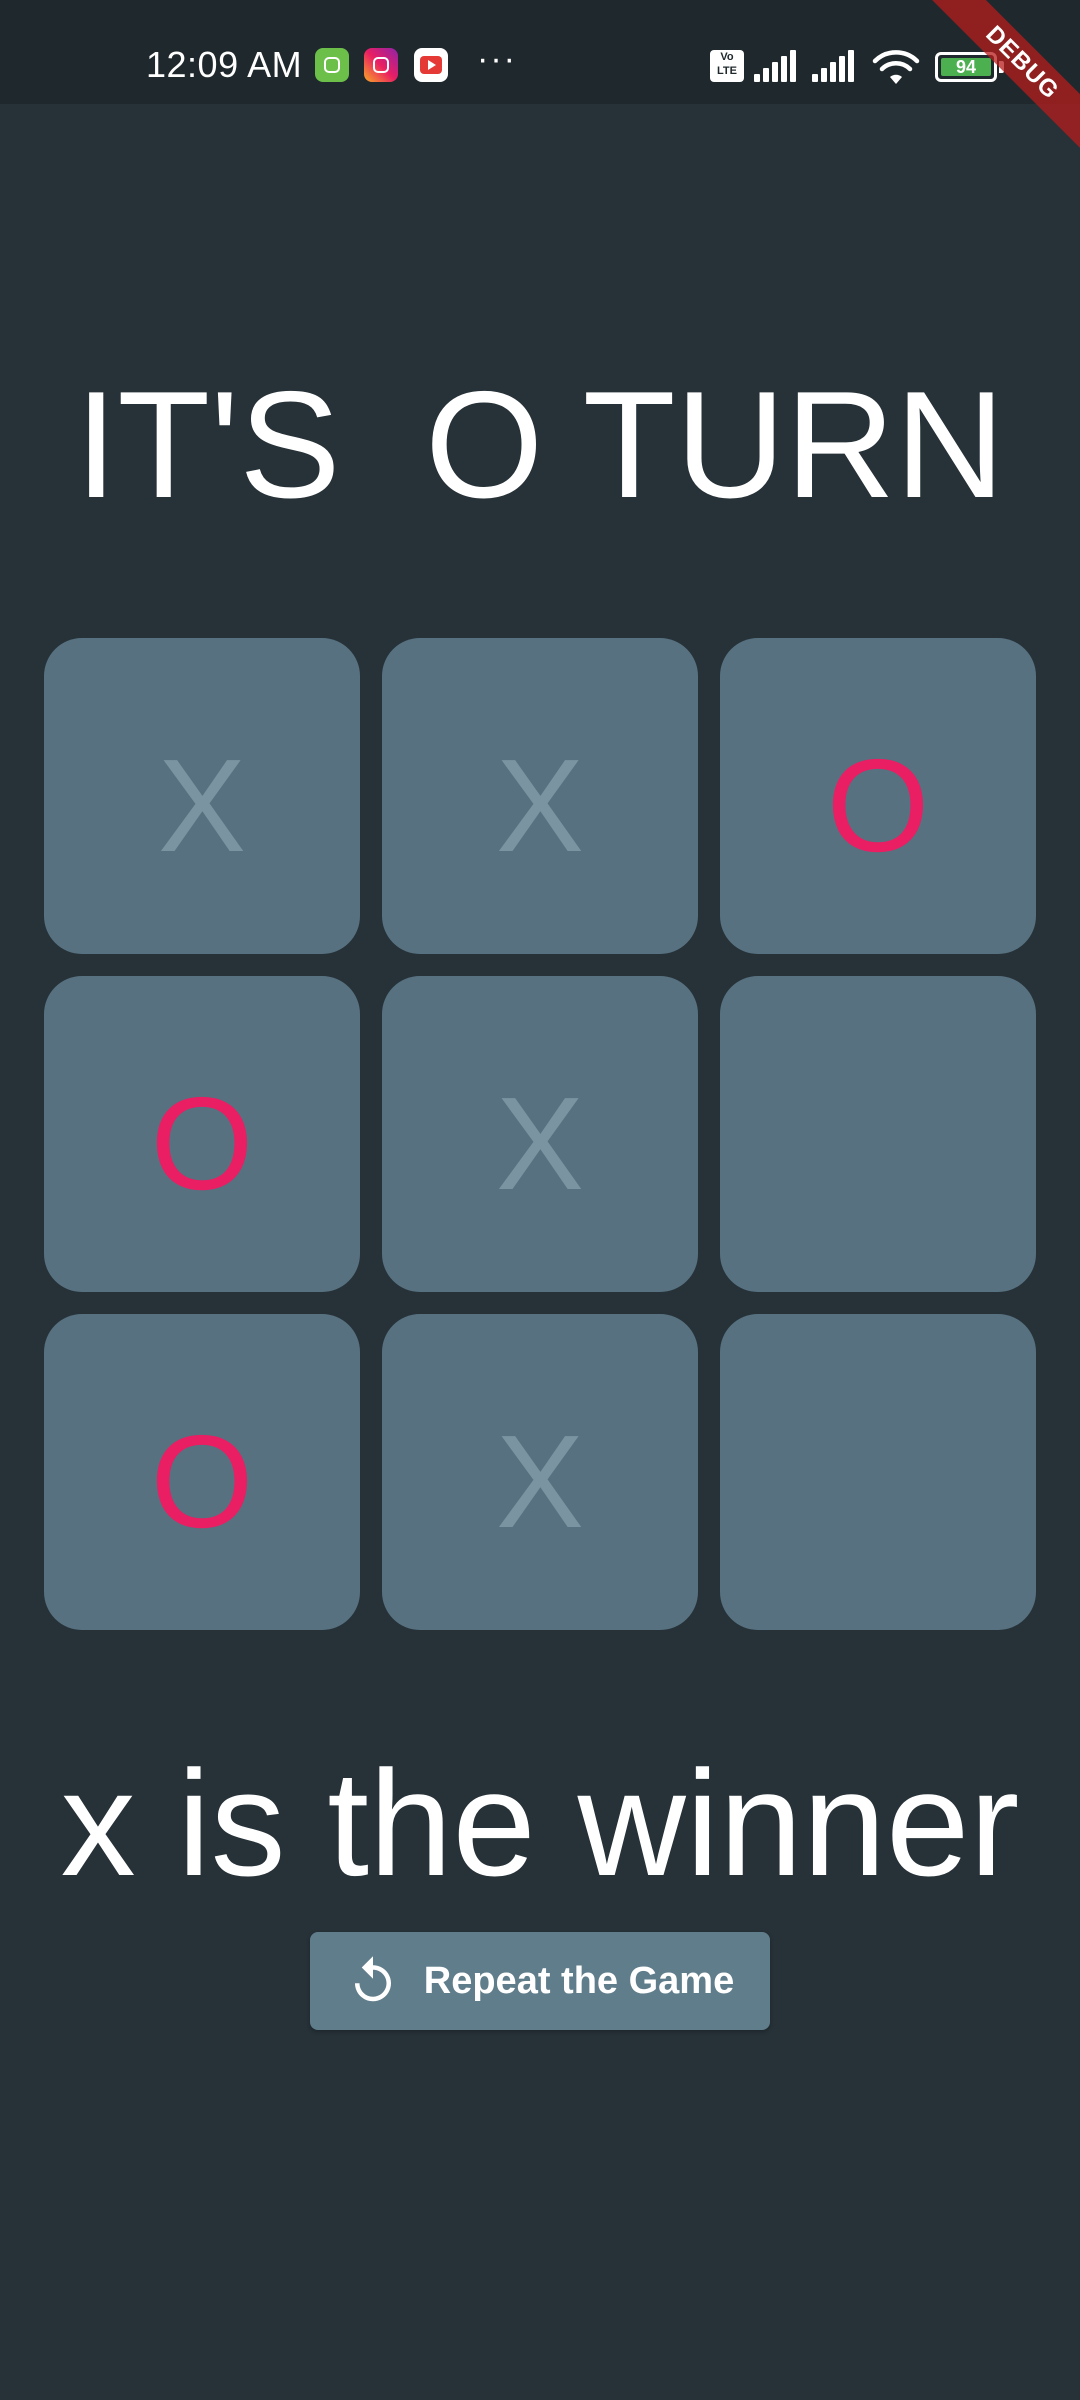 Image resolution: width=1080 pixels, height=2400 pixels. Describe the element at coordinates (540, 1823) in the screenshot. I see `winner-message: x is the winner` at that location.